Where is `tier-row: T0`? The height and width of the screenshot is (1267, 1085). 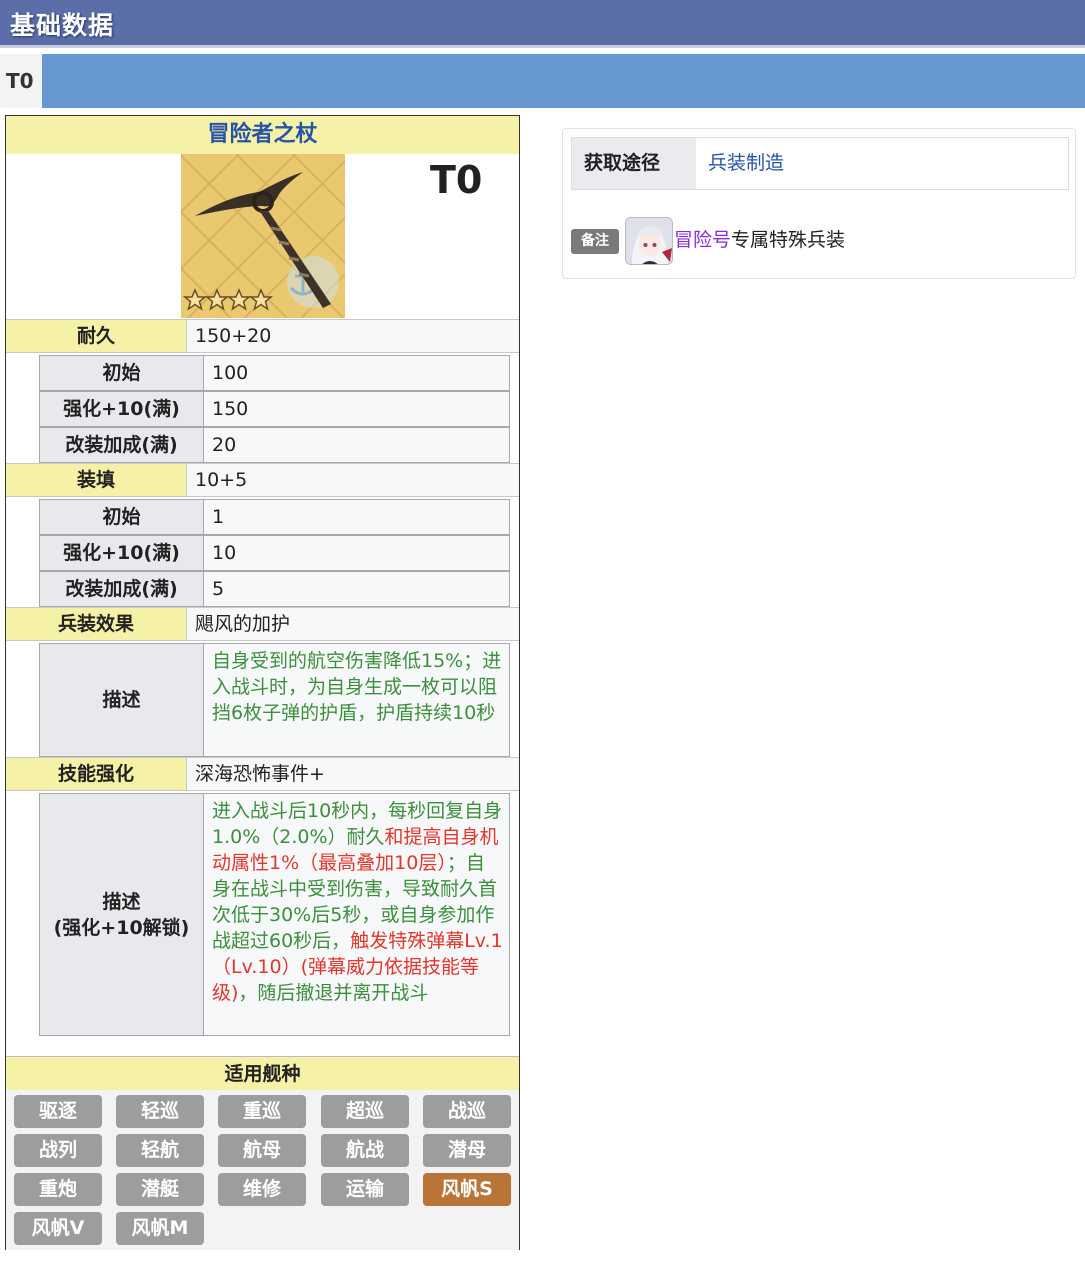 tier-row: T0 is located at coordinates (542, 81).